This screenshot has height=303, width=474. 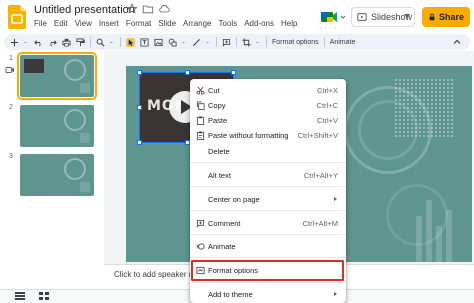 What do you see at coordinates (184, 42) in the screenshot?
I see `shape-menu-icon` at bounding box center [184, 42].